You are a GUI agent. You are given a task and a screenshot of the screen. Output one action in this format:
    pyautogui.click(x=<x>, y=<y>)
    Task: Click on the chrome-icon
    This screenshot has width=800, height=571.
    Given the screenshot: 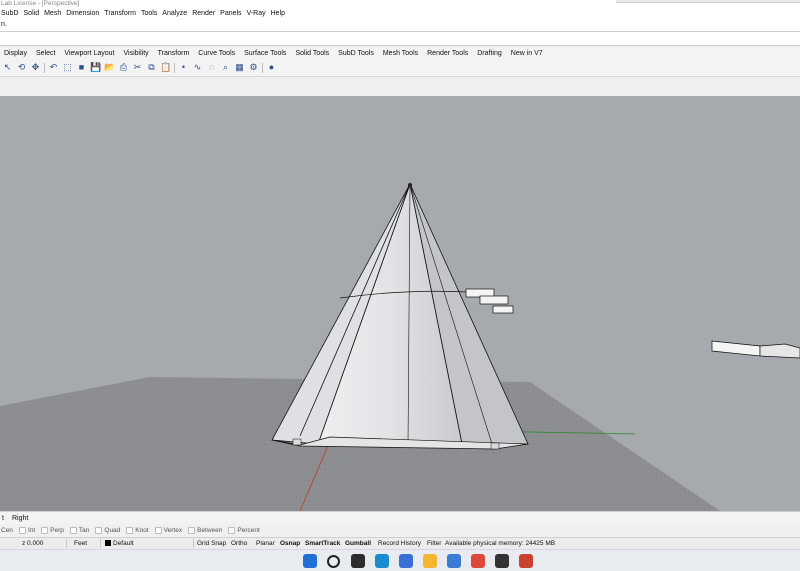 What is the action you would take?
    pyautogui.click(x=478, y=561)
    